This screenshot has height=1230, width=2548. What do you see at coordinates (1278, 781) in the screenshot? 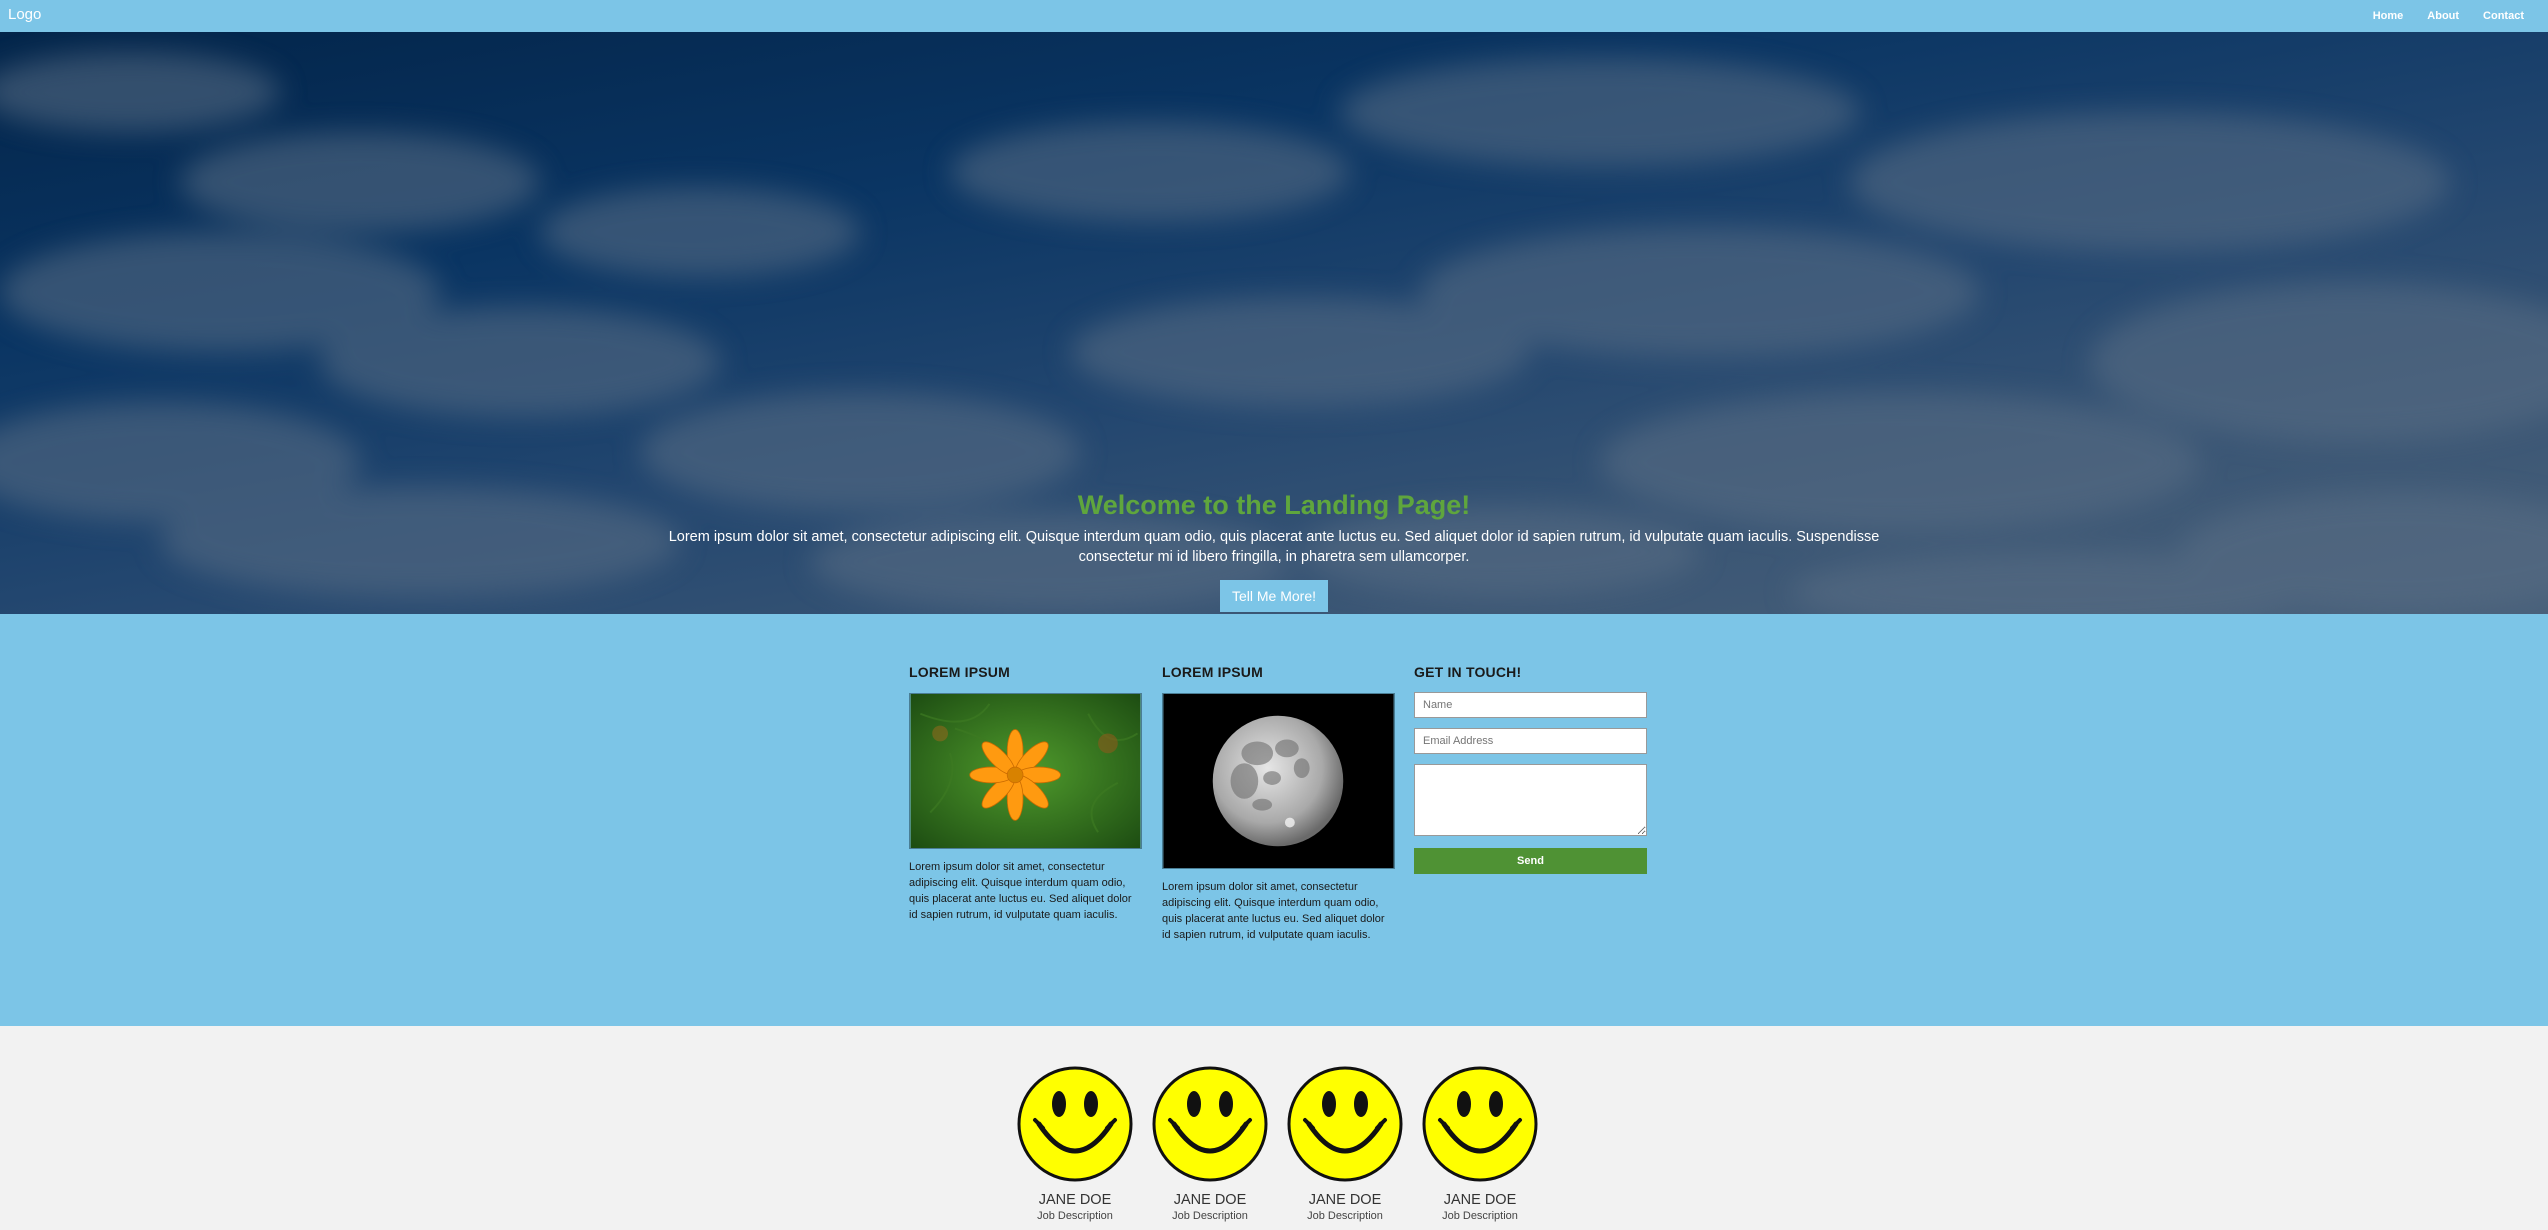
I see `moon-image` at bounding box center [1278, 781].